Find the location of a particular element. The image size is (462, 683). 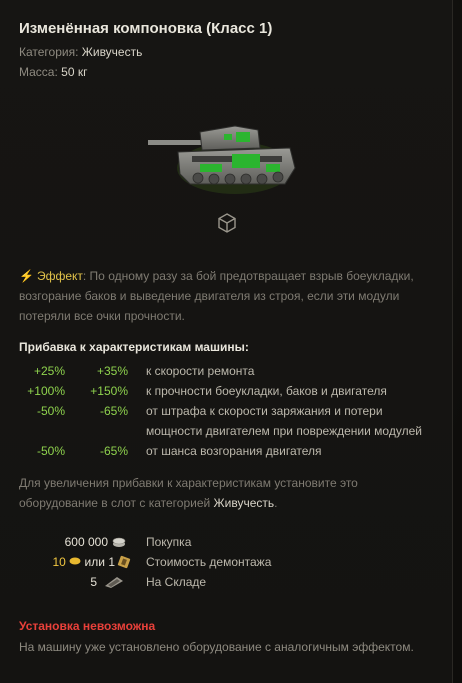

bonus-value-base: +100% is located at coordinates (46, 391).